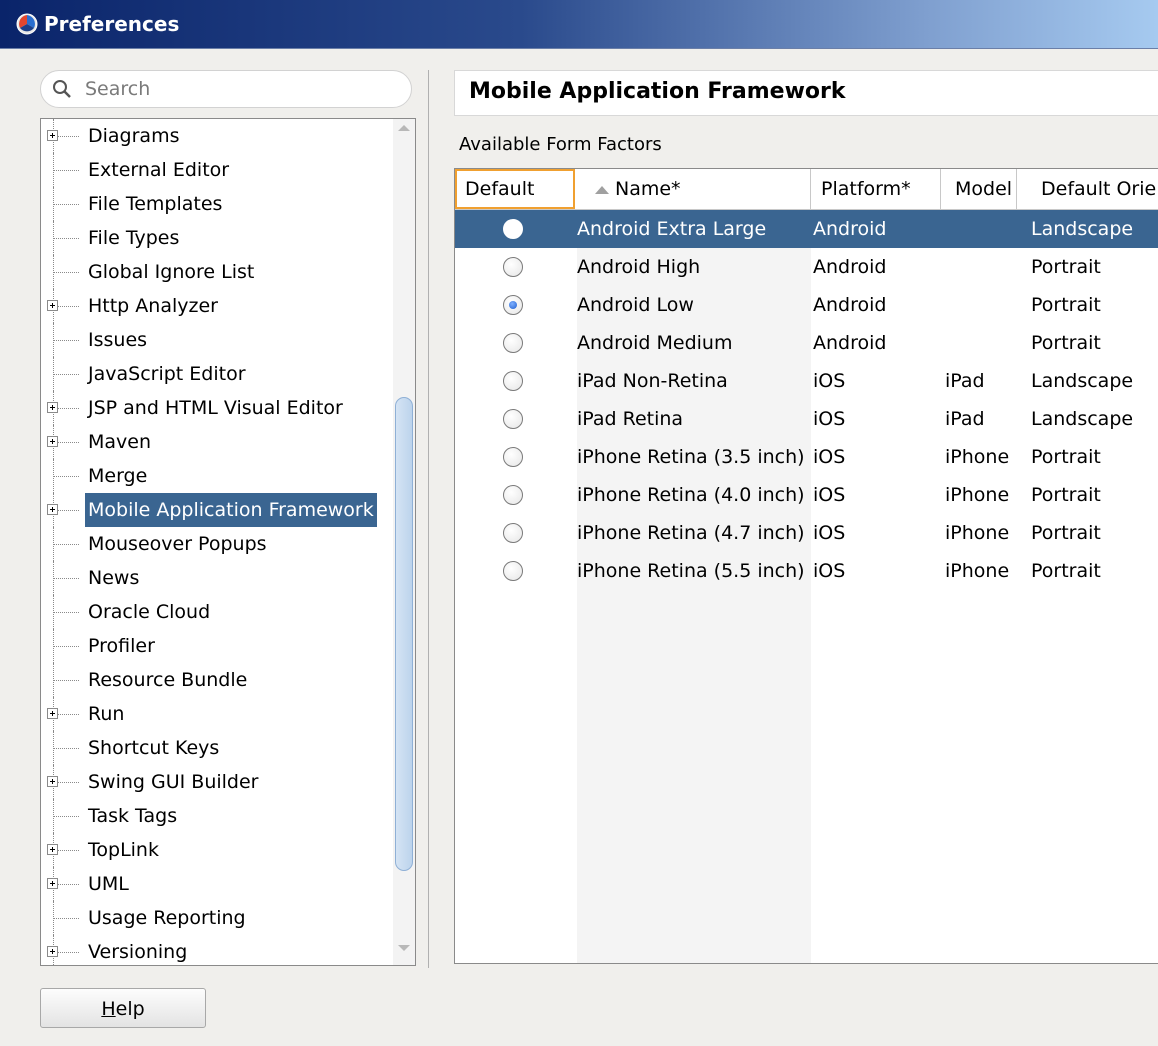 The image size is (1158, 1046). What do you see at coordinates (130, 1009) in the screenshot?
I see `help-label-rest: elp` at bounding box center [130, 1009].